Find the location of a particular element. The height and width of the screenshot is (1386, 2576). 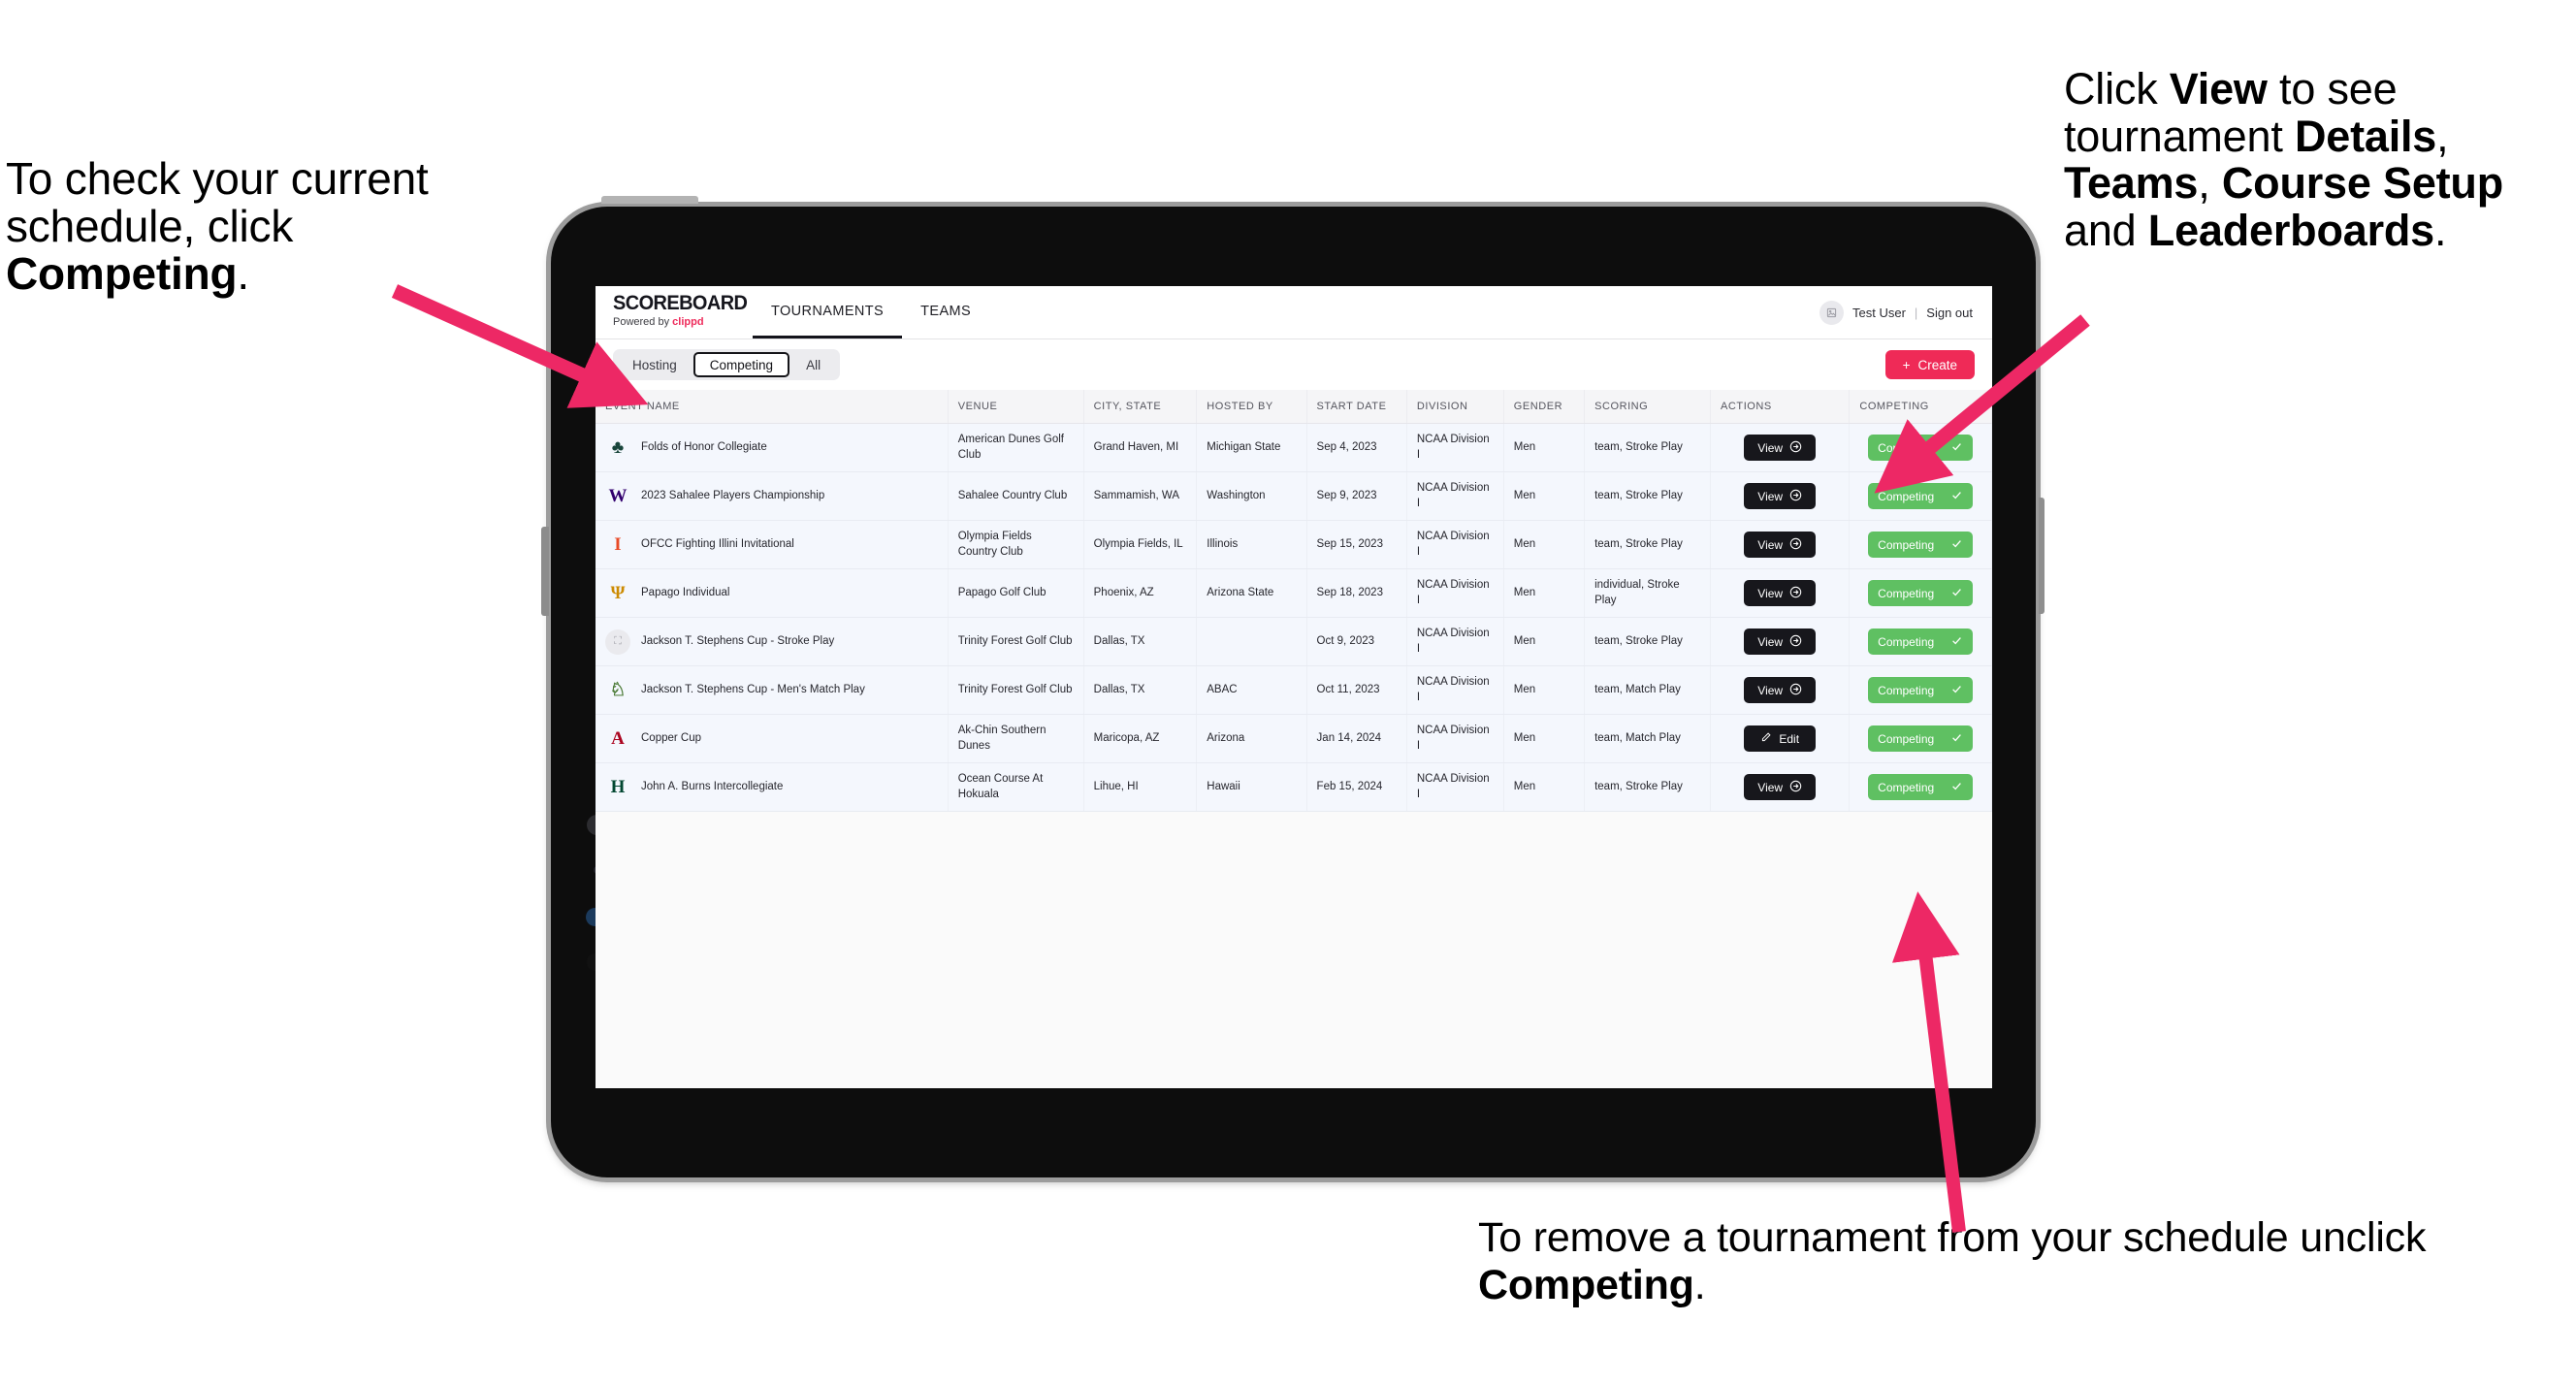

edit-button: Edit is located at coordinates (1780, 739).